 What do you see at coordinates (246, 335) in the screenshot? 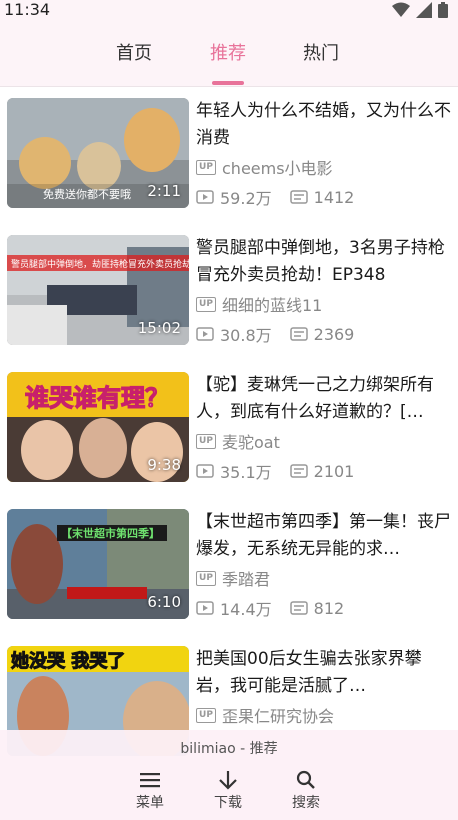
I see `view-count: 30.8万` at bounding box center [246, 335].